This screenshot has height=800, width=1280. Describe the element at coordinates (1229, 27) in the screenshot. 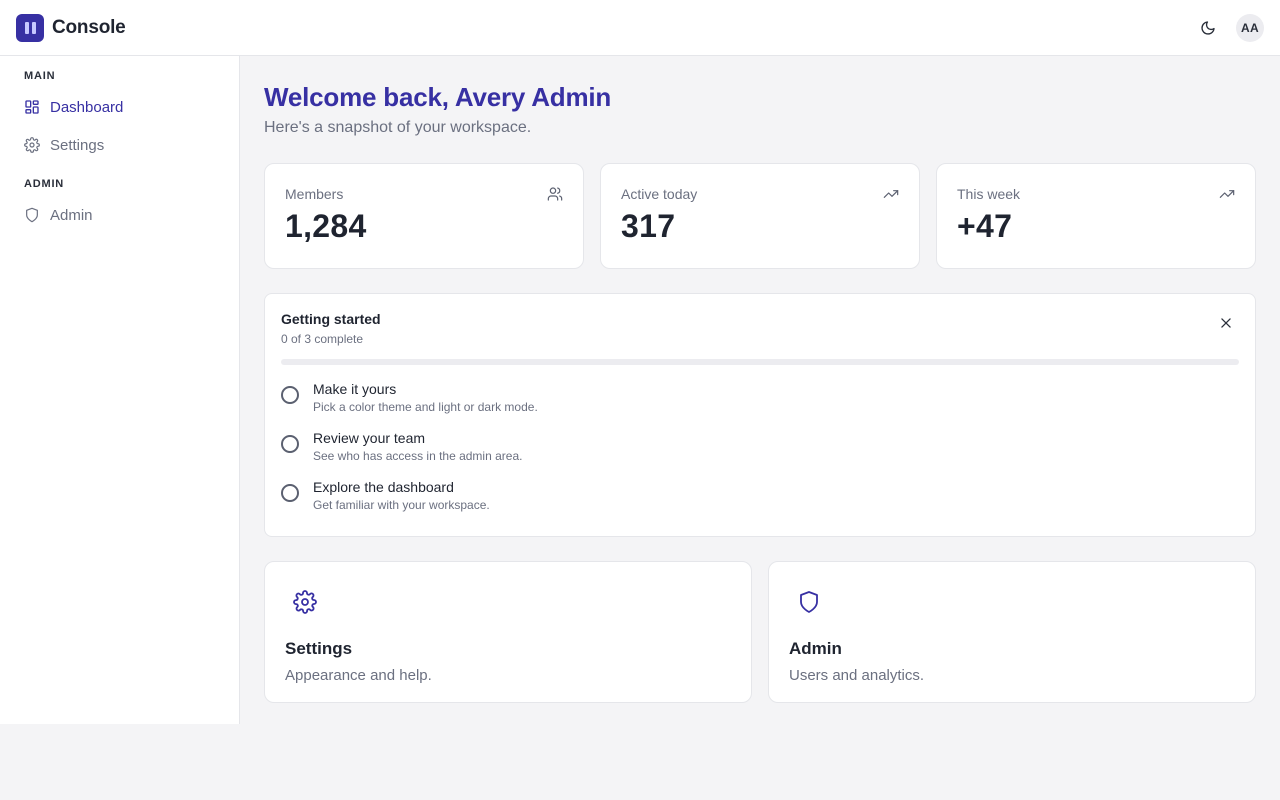

I see `top-actions: AA` at that location.